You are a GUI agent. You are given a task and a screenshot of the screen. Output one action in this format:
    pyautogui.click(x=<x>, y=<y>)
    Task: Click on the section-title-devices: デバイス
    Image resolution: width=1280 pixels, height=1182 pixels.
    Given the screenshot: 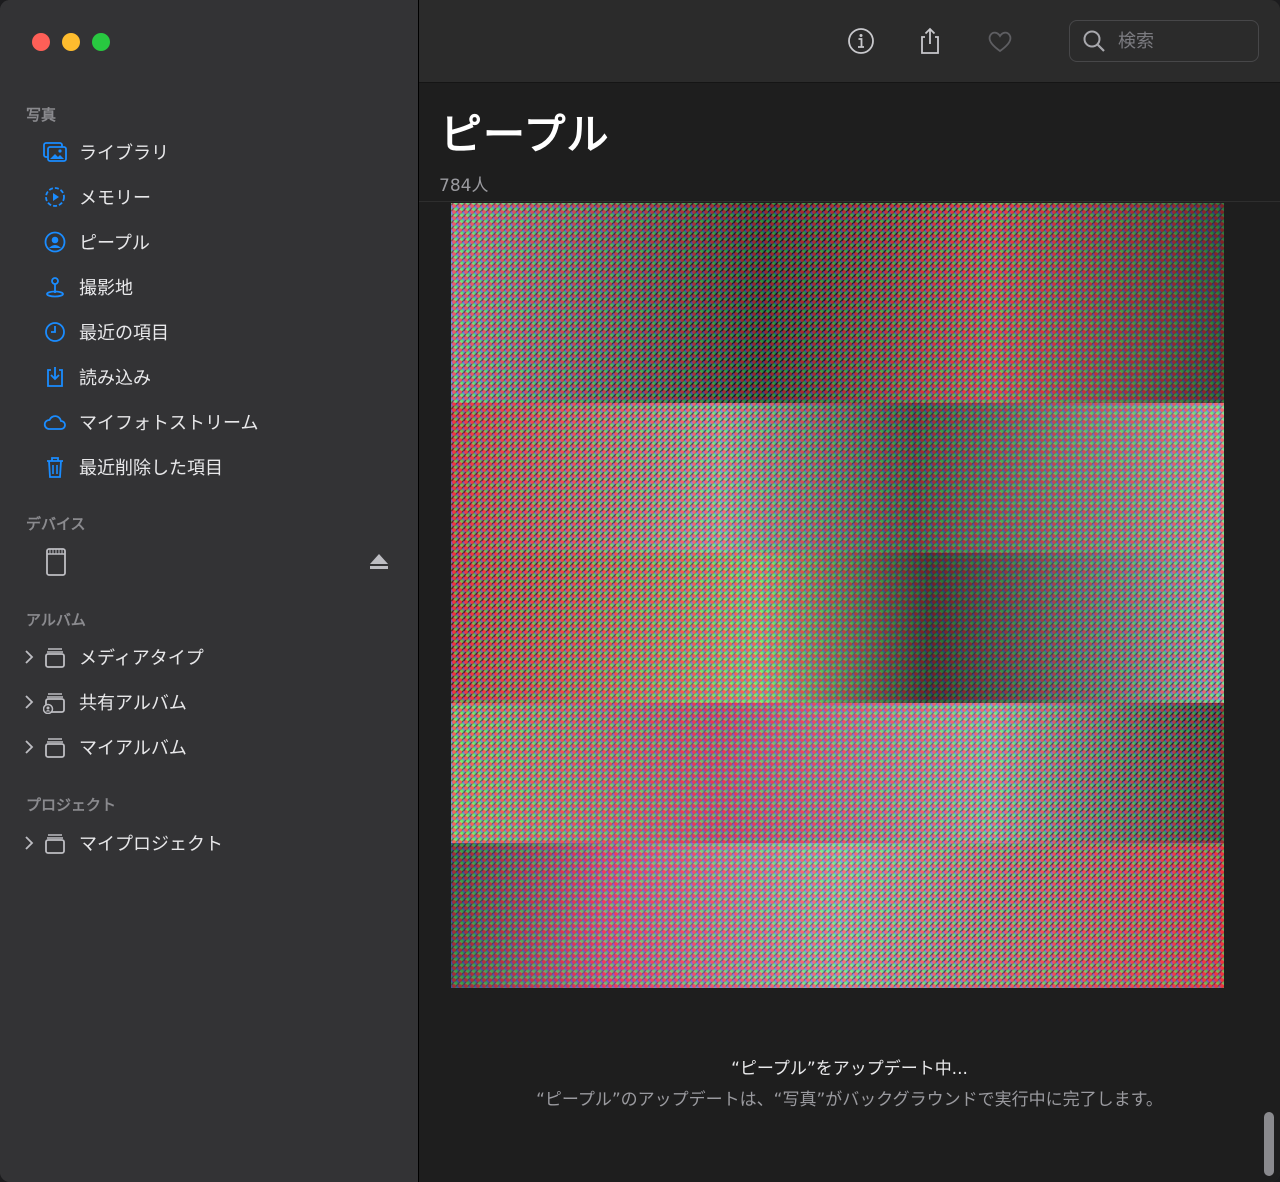 What is the action you would take?
    pyautogui.click(x=56, y=524)
    